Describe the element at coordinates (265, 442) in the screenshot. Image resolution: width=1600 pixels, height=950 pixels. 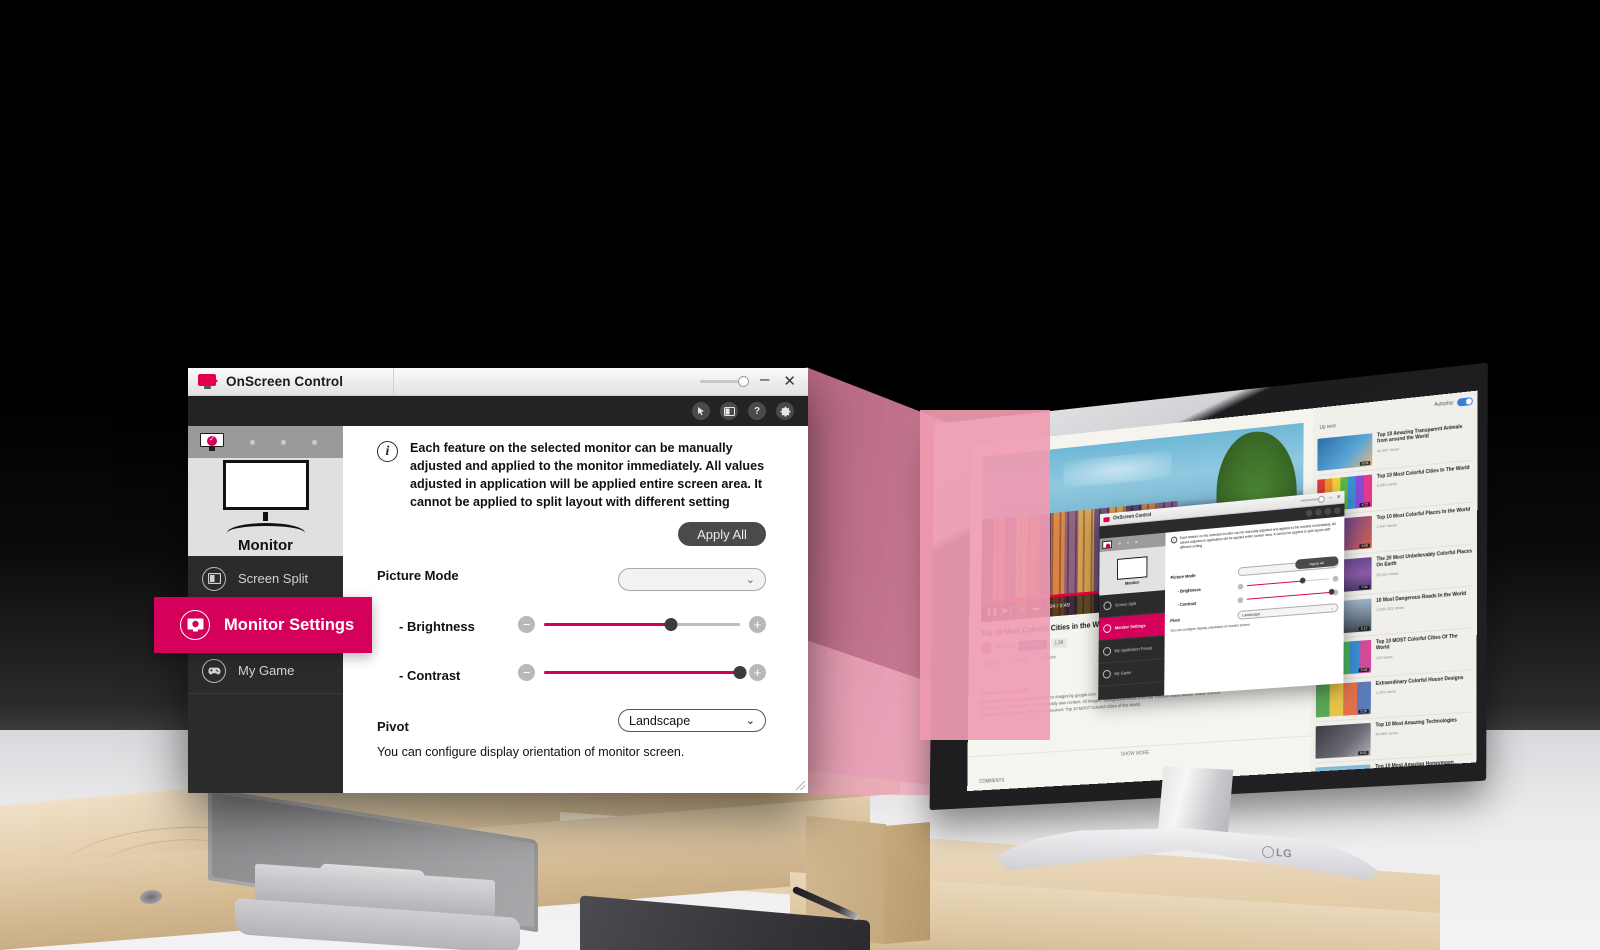
I see `monitor-selector-strip` at that location.